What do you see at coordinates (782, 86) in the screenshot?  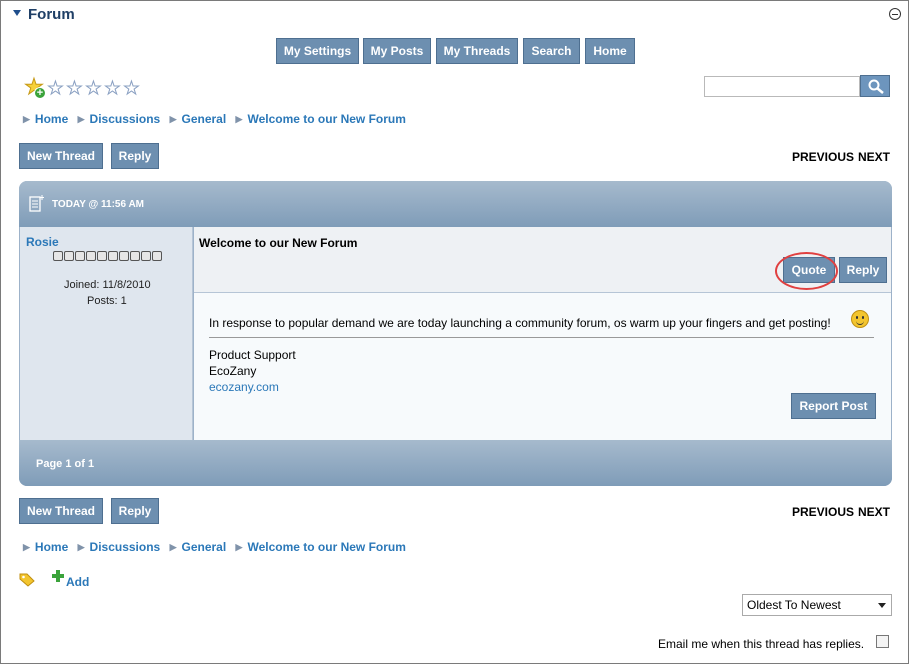 I see `search-input` at bounding box center [782, 86].